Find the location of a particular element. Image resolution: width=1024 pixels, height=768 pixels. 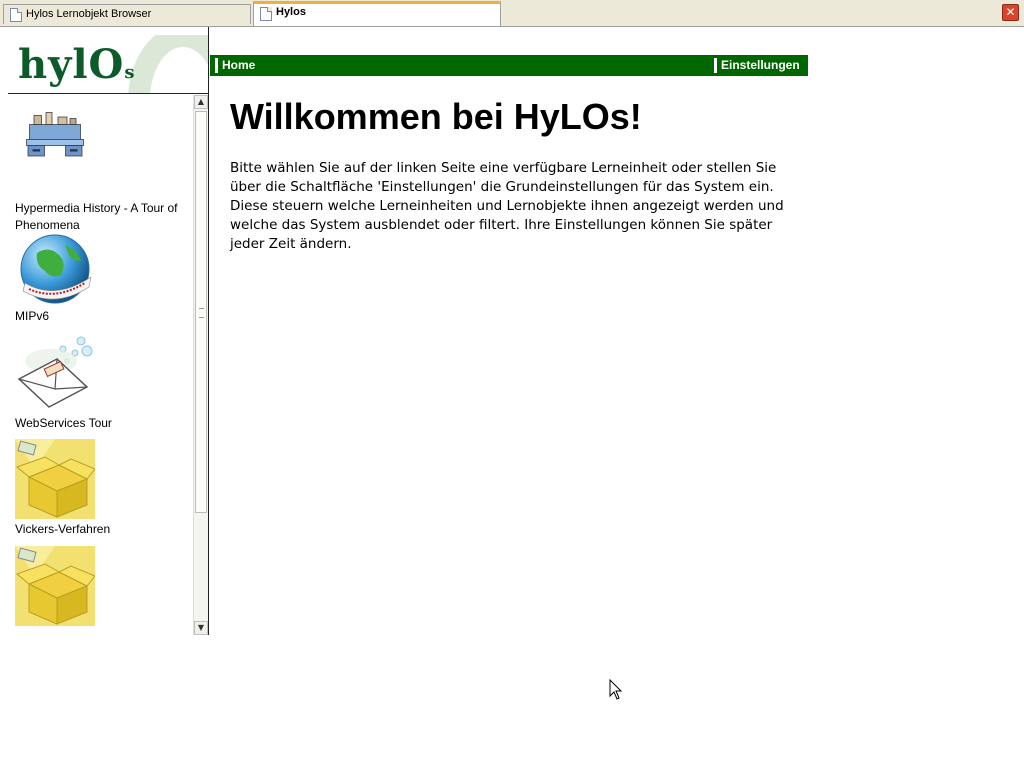

list-item-label: MIPv6 is located at coordinates (32, 316).